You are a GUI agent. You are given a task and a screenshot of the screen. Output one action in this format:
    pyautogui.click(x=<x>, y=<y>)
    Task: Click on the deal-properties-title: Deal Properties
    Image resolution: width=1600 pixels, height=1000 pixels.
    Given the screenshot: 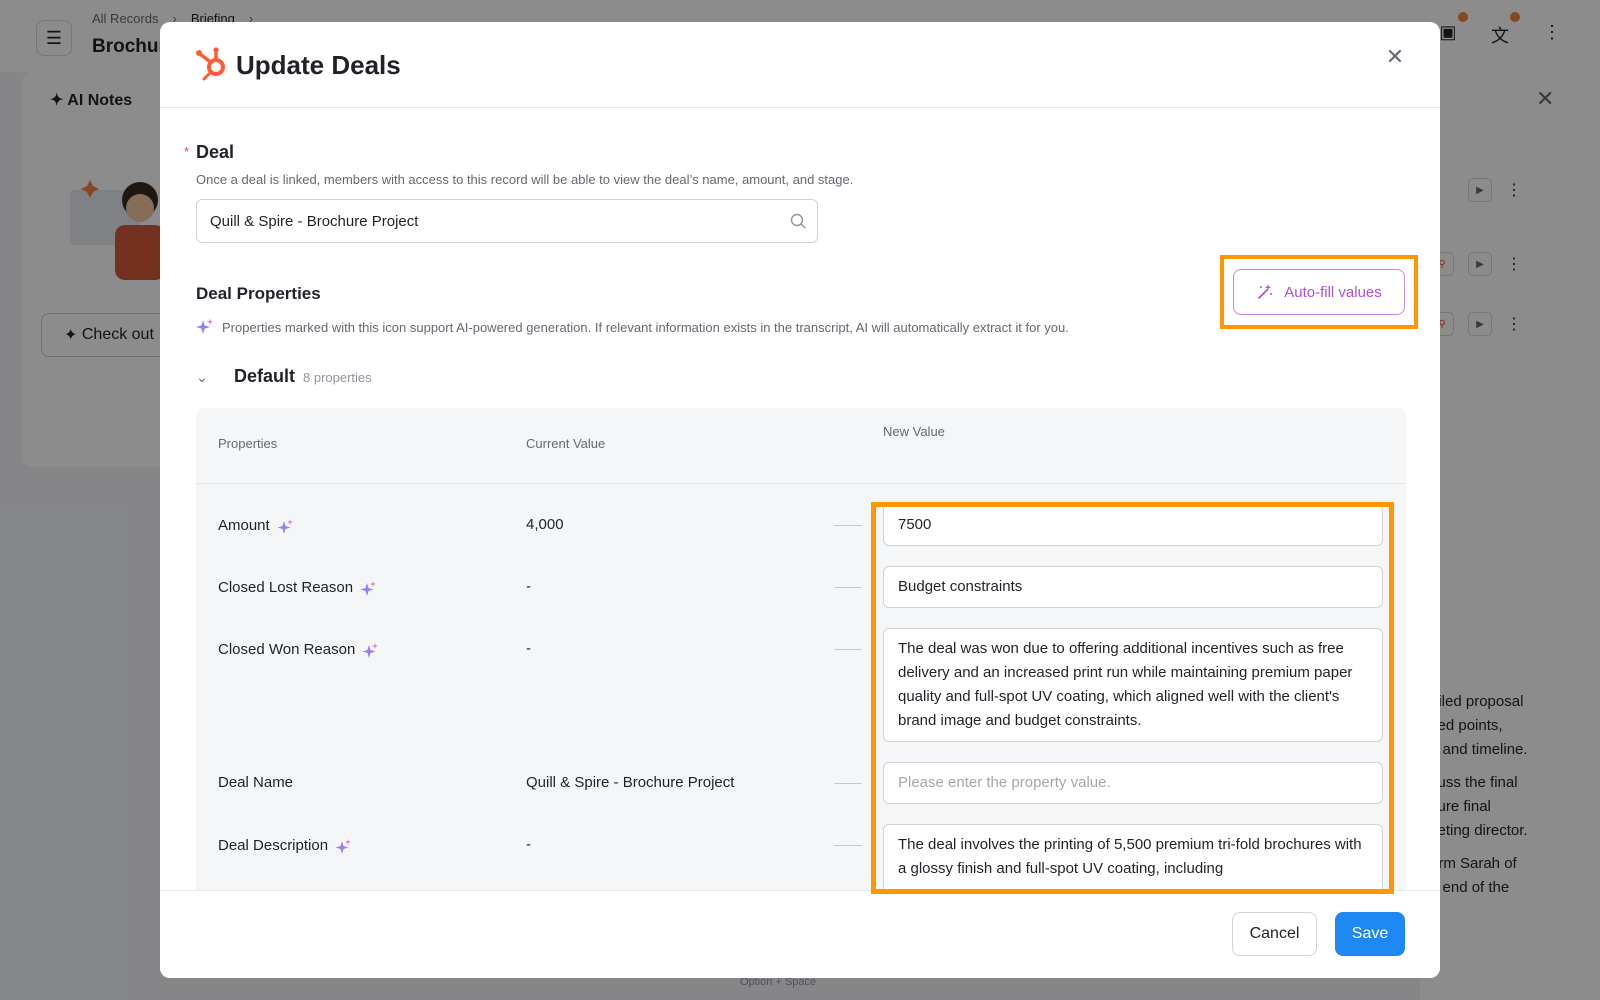 What is the action you would take?
    pyautogui.click(x=258, y=293)
    